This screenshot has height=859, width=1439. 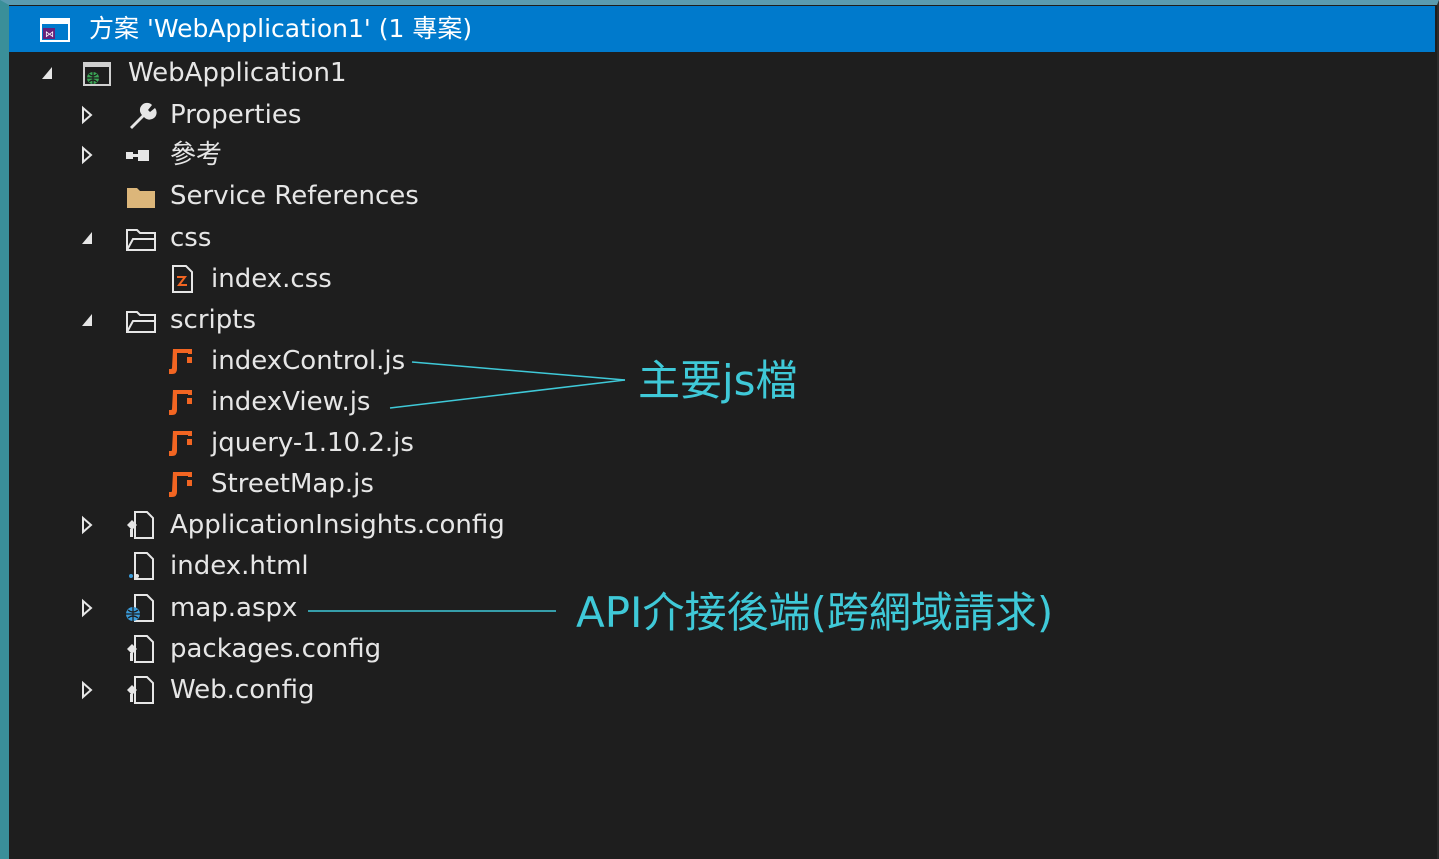 I want to click on annotation-main-js: 主要js檔, so click(x=718, y=380).